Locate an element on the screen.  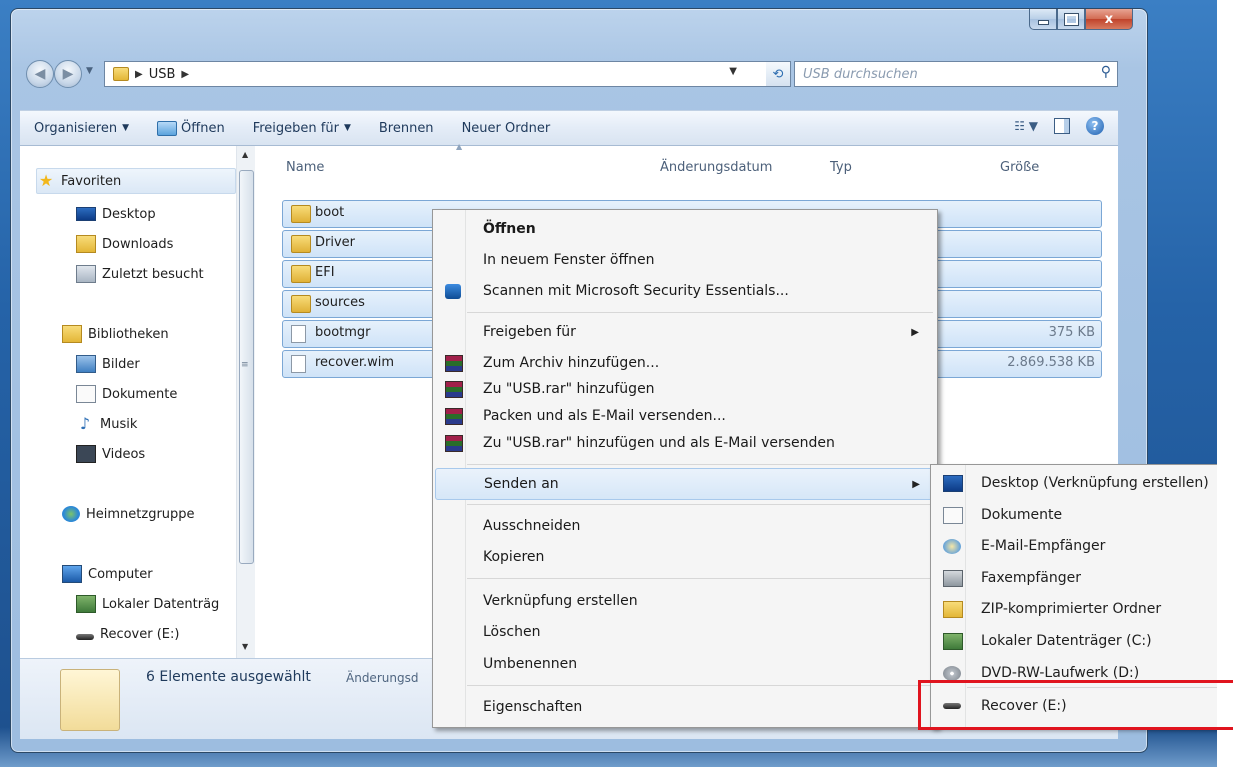
winrar-icon is located at coordinates (454, 389).